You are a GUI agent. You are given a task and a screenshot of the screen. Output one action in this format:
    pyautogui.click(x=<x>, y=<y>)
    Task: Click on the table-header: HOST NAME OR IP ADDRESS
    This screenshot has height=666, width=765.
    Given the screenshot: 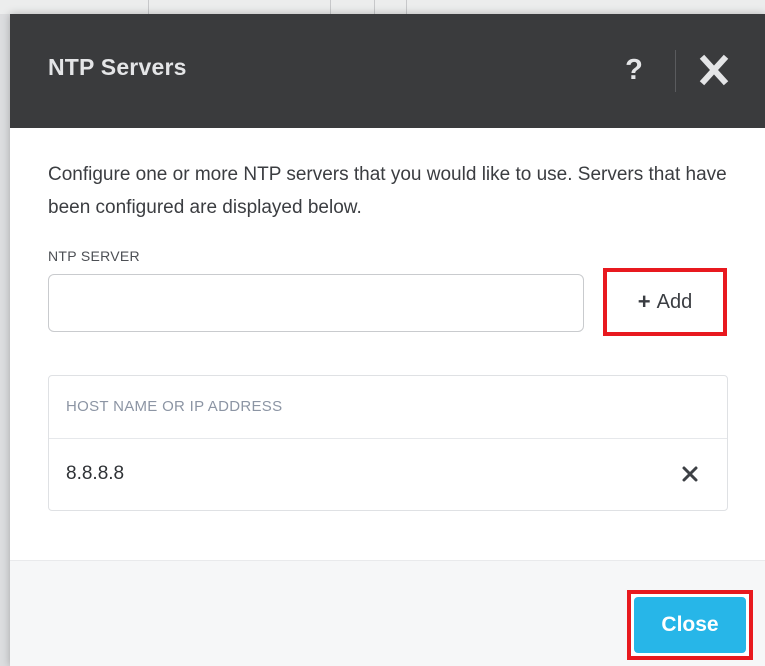 What is the action you would take?
    pyautogui.click(x=388, y=407)
    